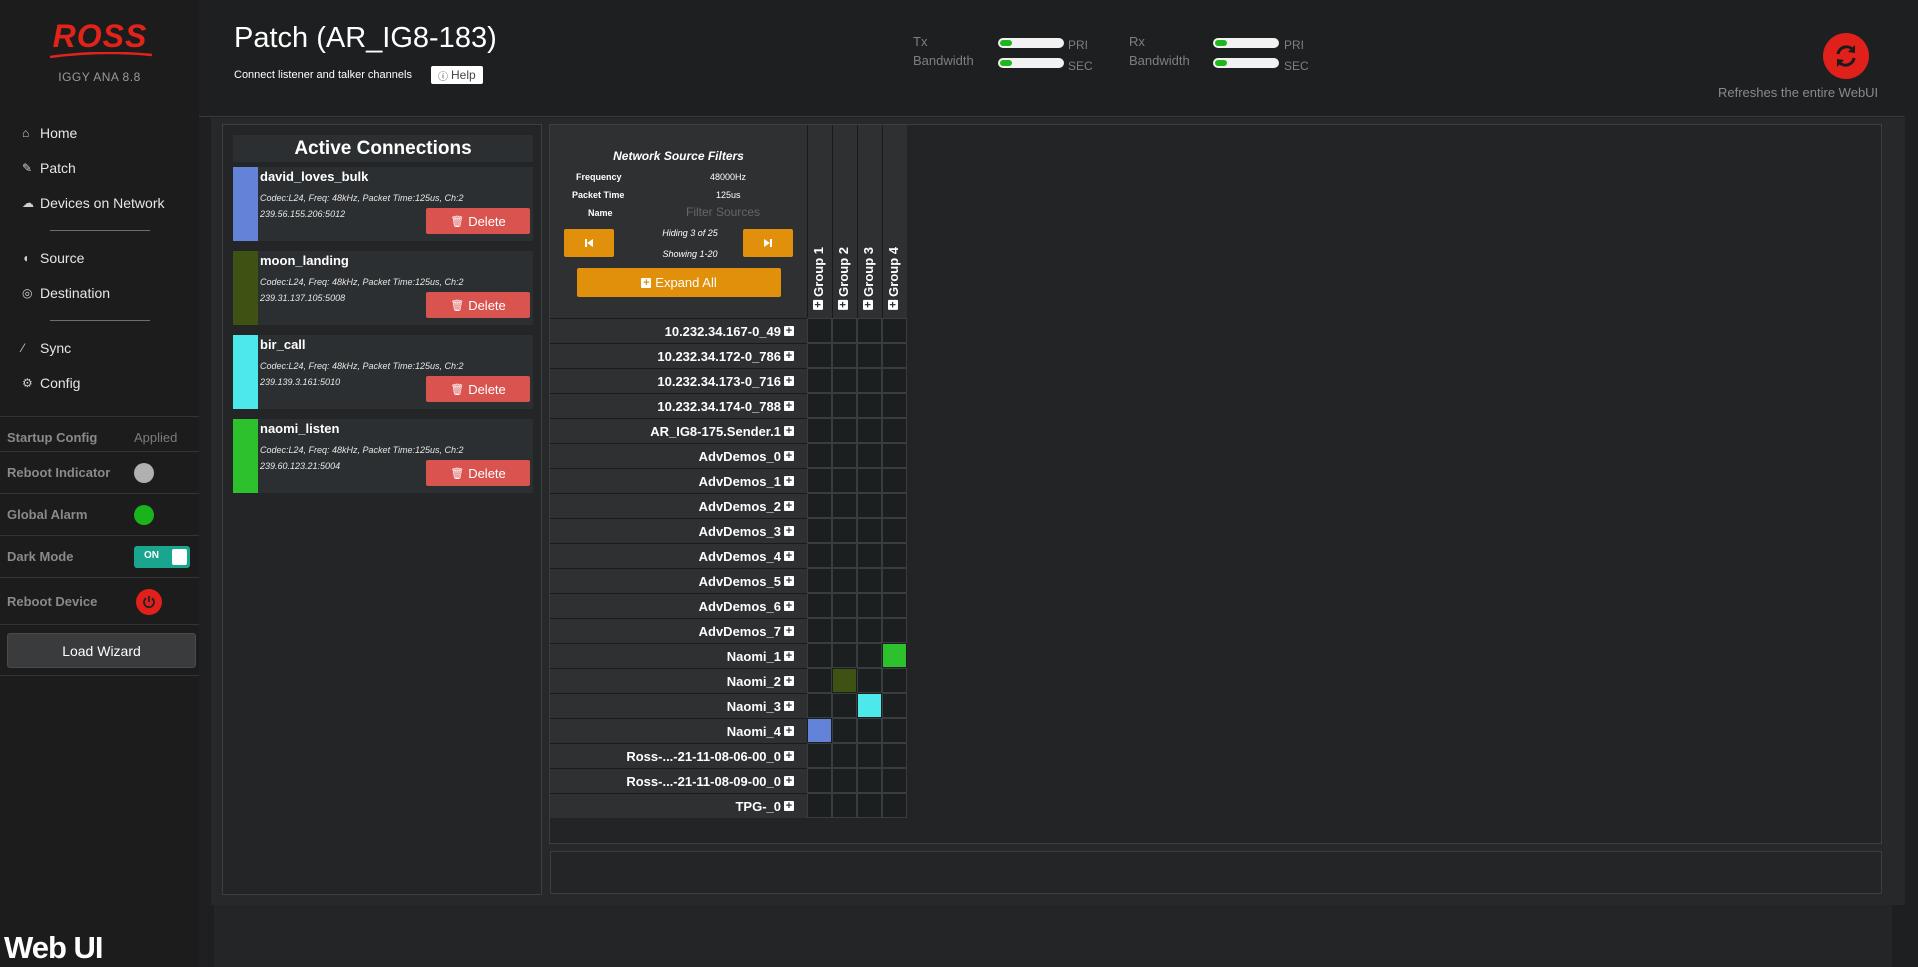  I want to click on source-name: Ross-...-21-11-08-06-00_0 +, so click(678, 755).